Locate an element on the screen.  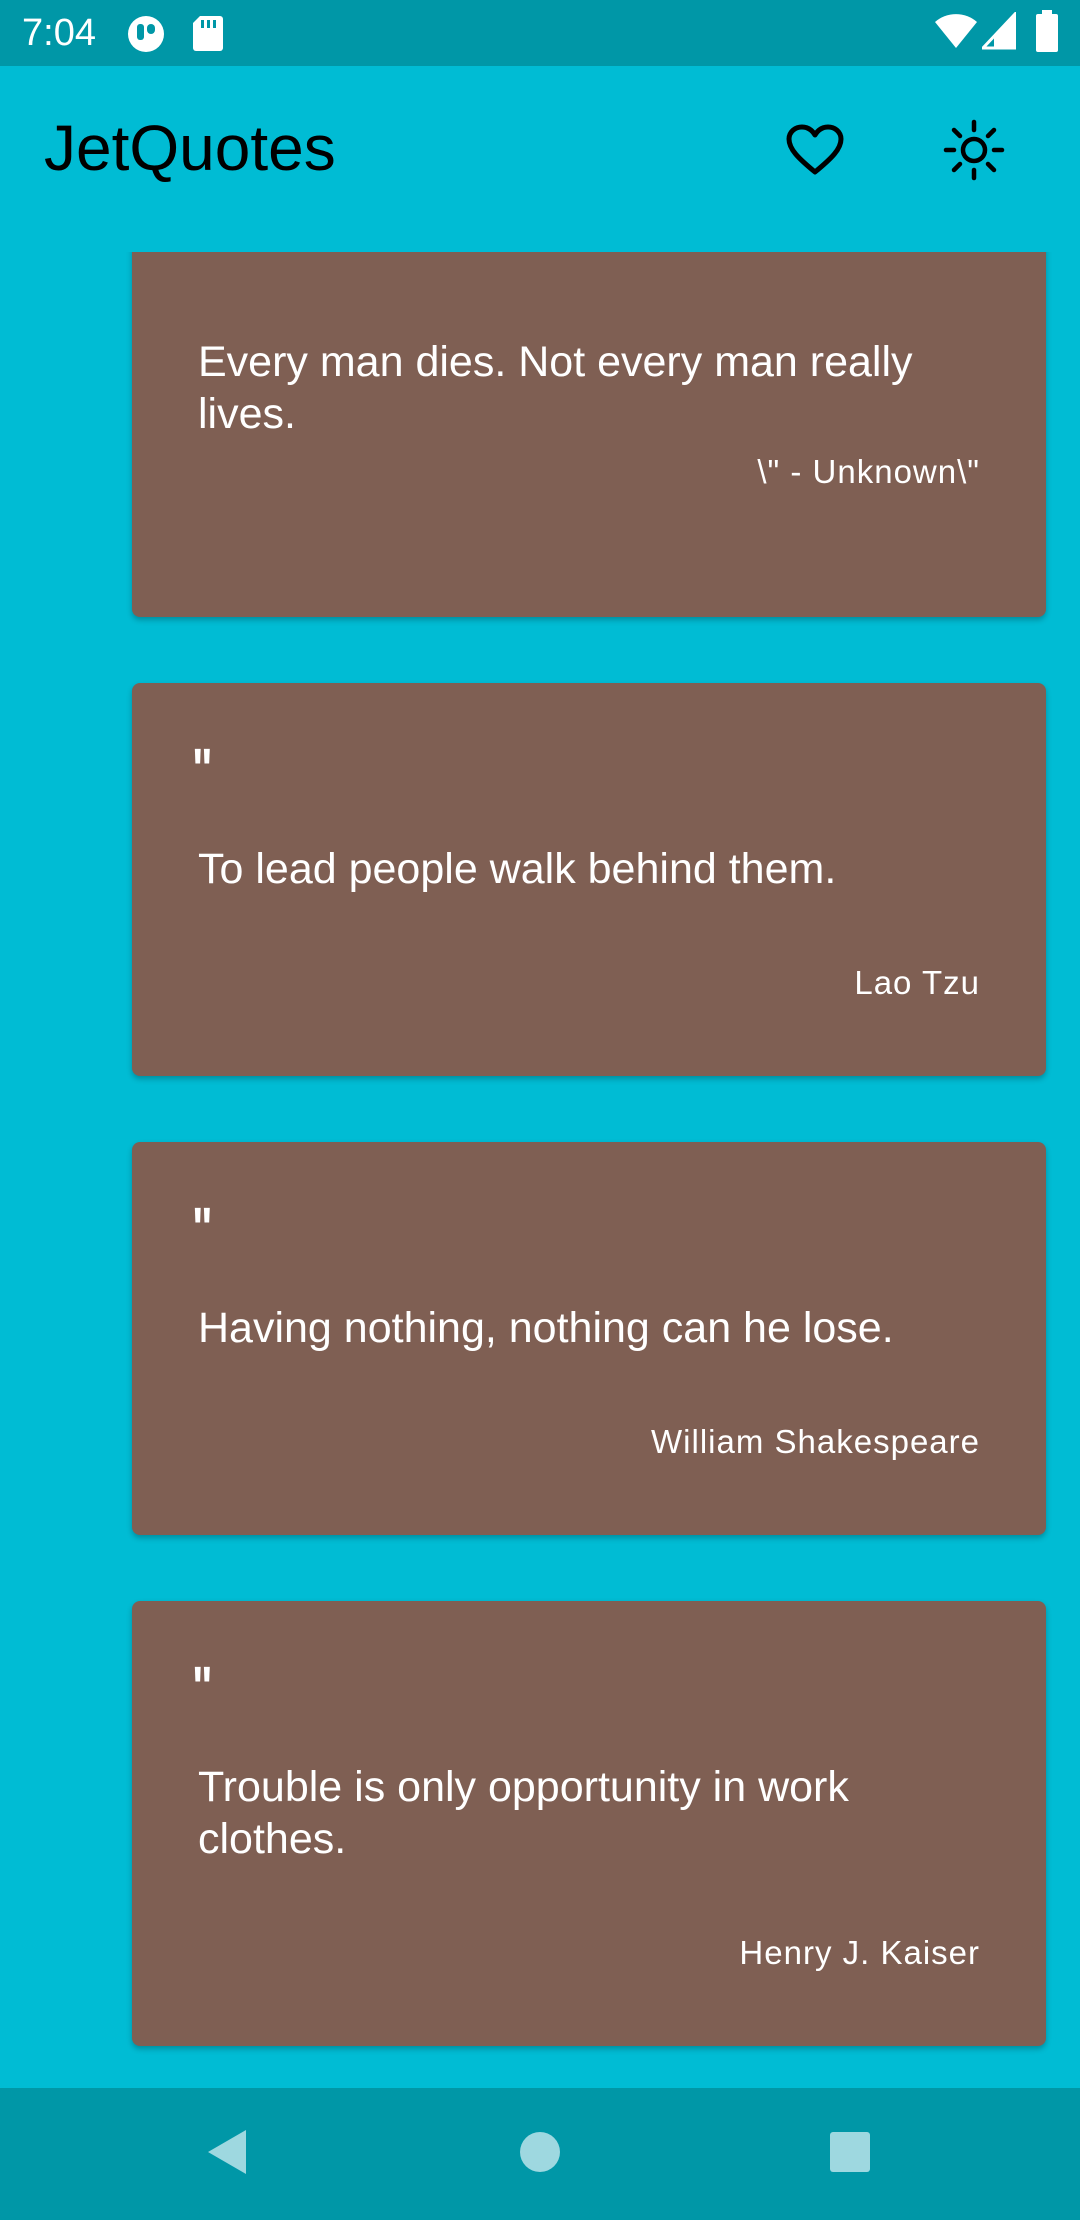
home-icon is located at coordinates (540, 2154).